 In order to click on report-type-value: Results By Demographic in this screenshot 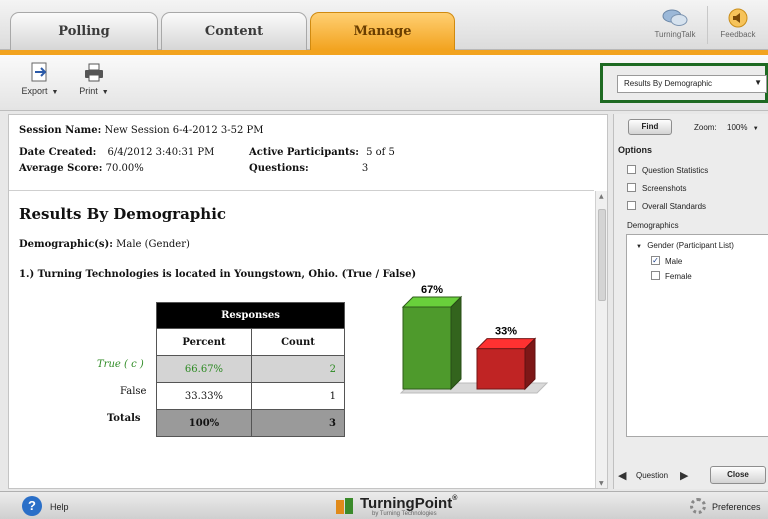, I will do `click(668, 83)`.